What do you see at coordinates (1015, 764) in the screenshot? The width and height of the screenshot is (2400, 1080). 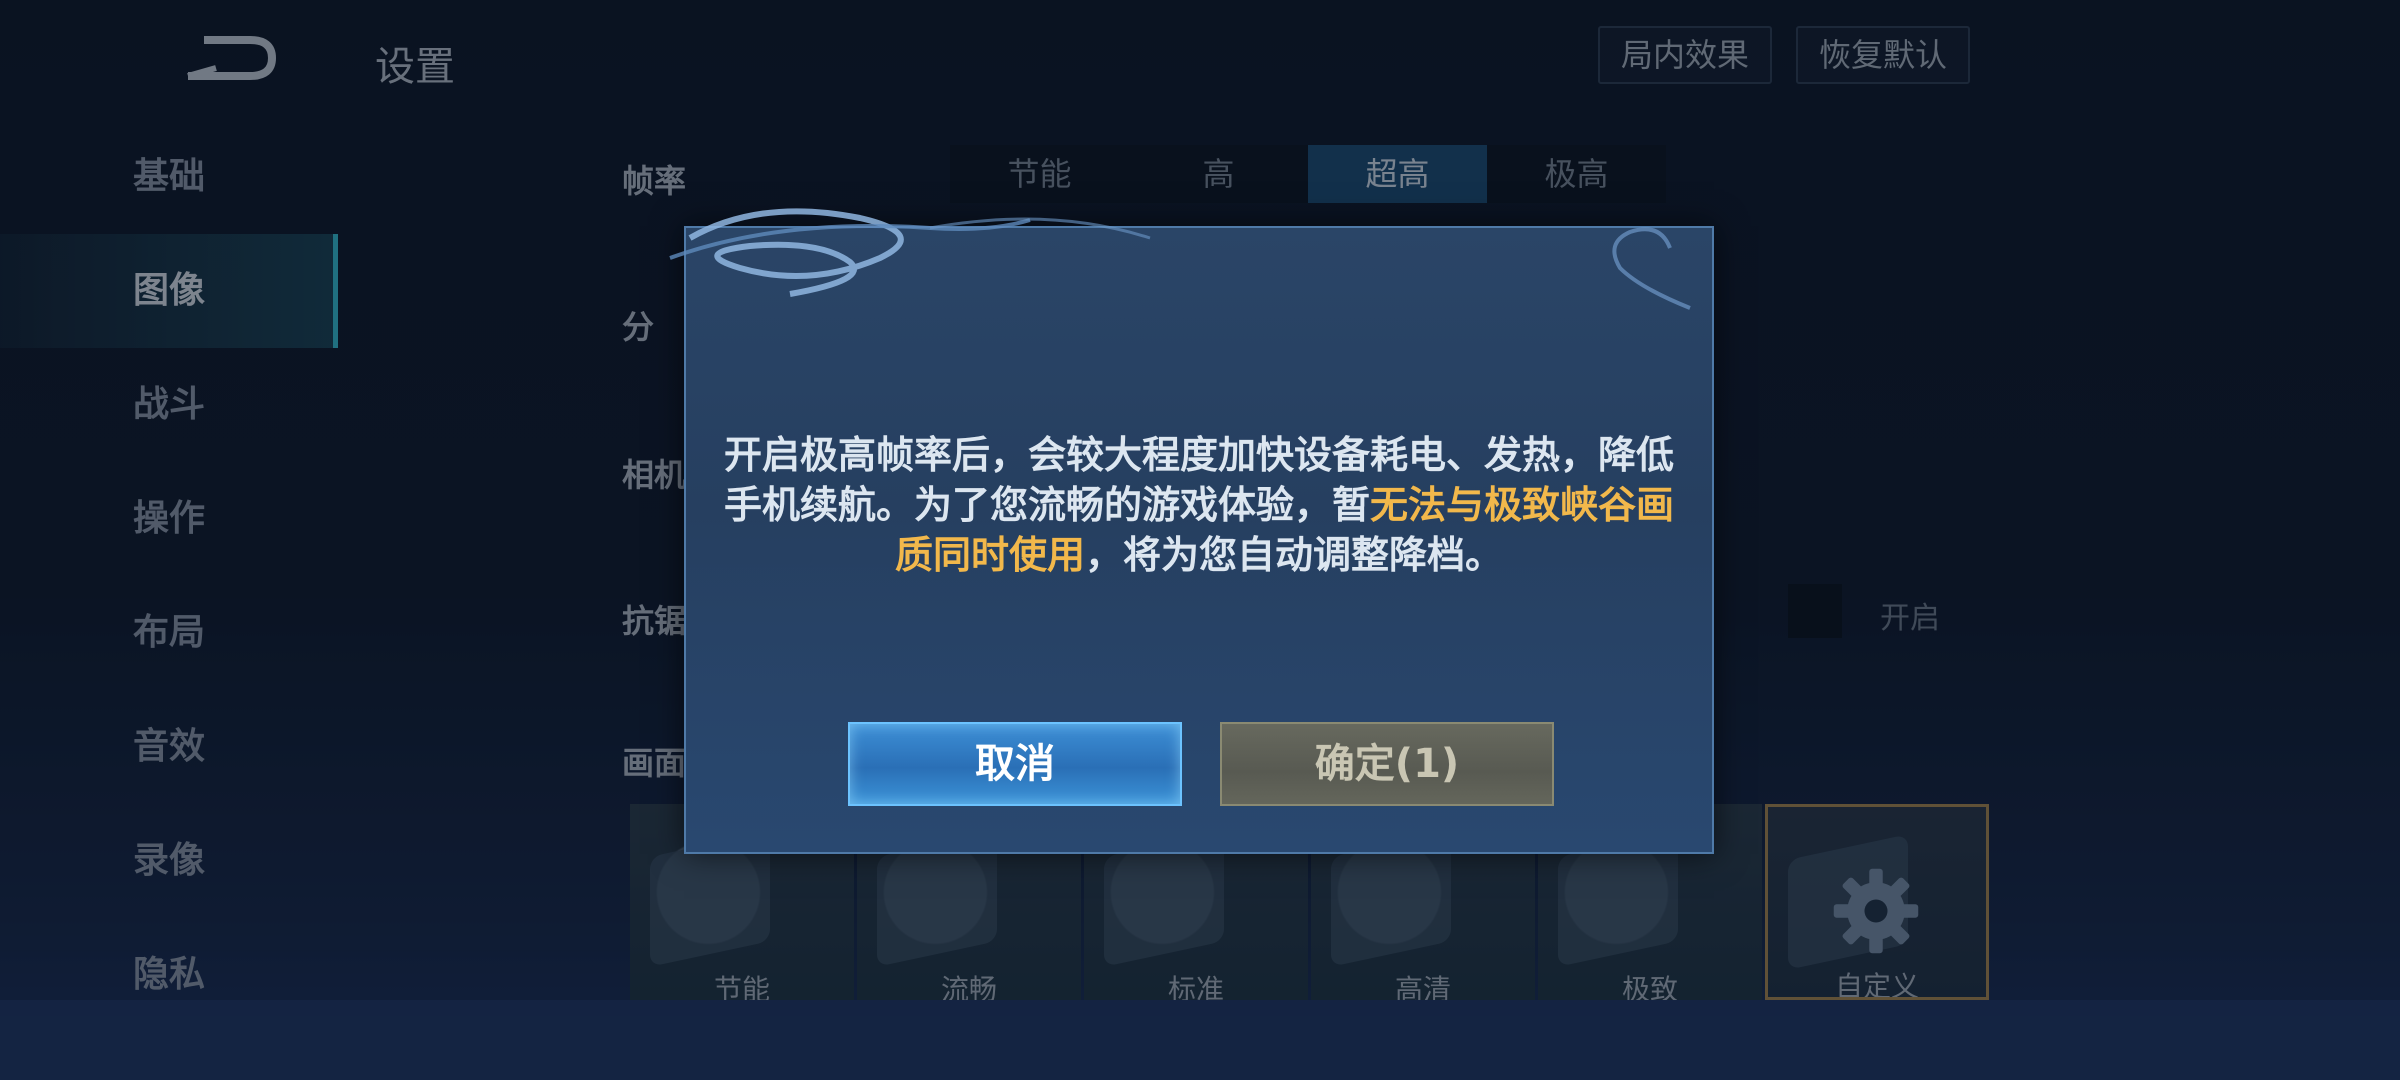 I see `cancel-button: 取消` at bounding box center [1015, 764].